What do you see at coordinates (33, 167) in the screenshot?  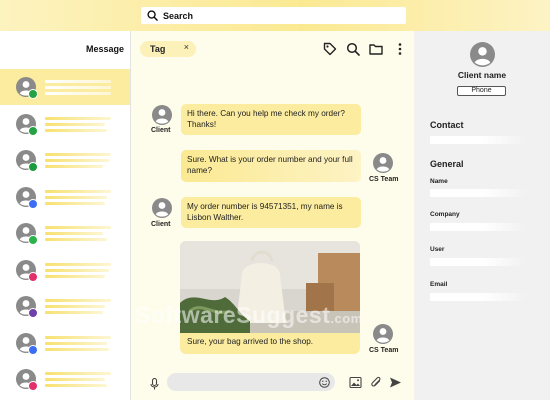 I see `whatsapp-business-icon` at bounding box center [33, 167].